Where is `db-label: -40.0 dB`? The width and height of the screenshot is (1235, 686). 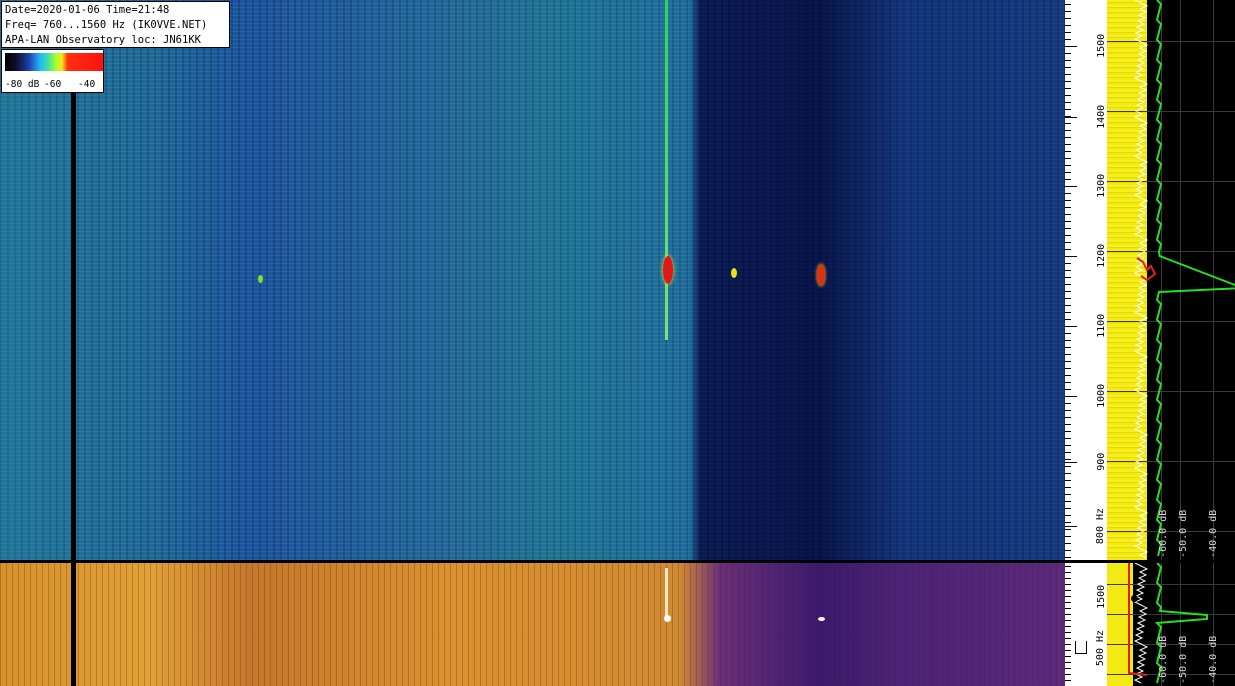
db-label: -40.0 dB is located at coordinates (1213, 533).